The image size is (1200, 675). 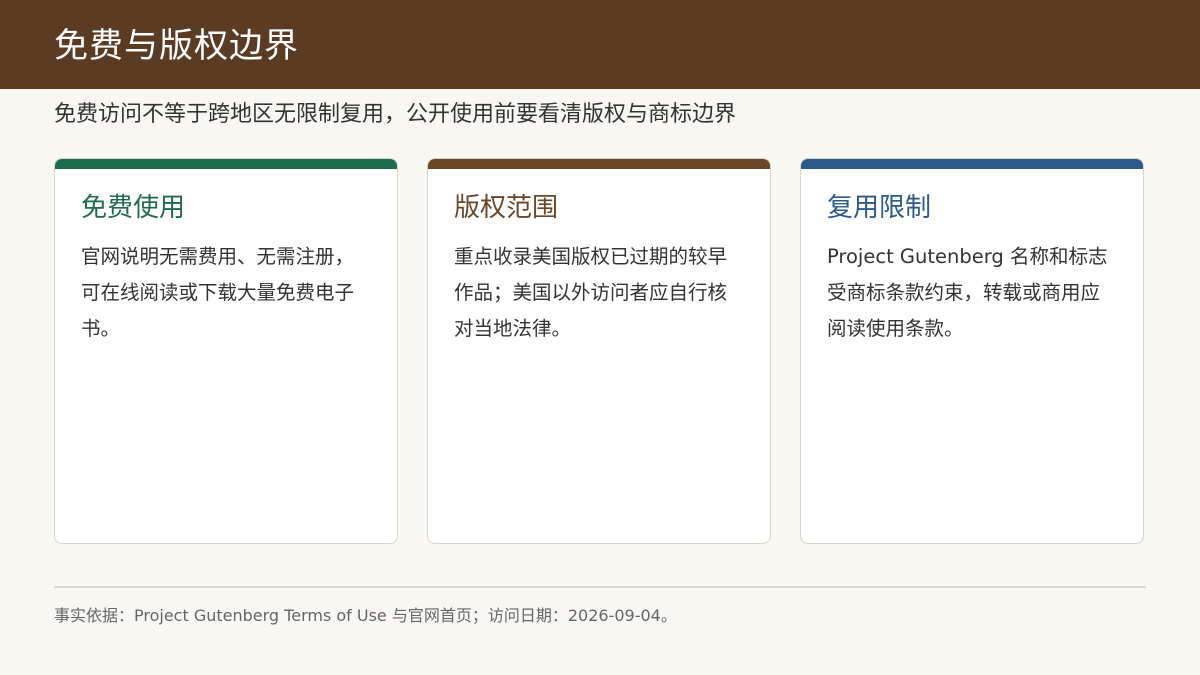 What do you see at coordinates (600, 587) in the screenshot?
I see `footer-divider` at bounding box center [600, 587].